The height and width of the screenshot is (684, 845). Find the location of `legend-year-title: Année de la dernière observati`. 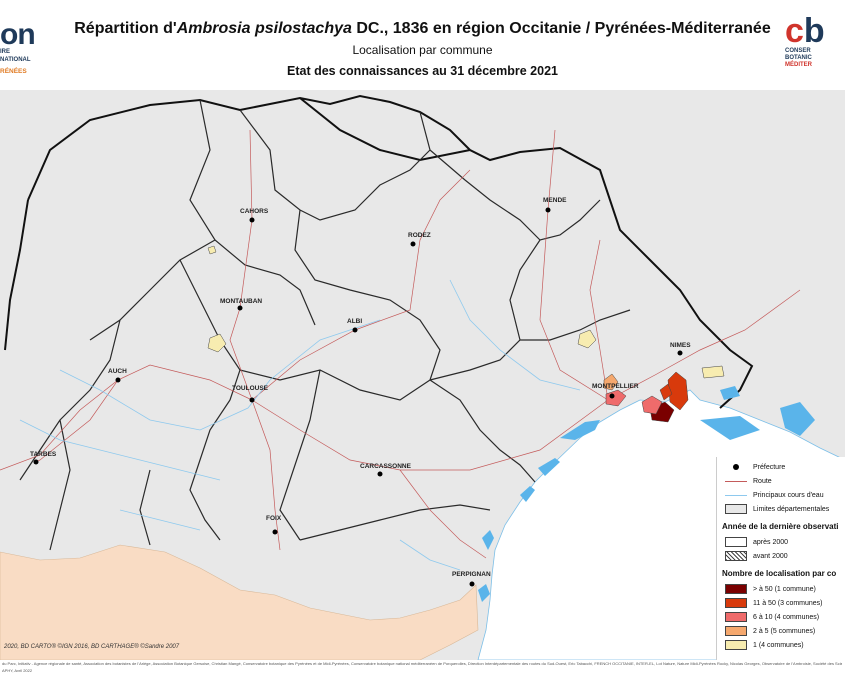

legend-year-title: Année de la dernière observati is located at coordinates (780, 526).